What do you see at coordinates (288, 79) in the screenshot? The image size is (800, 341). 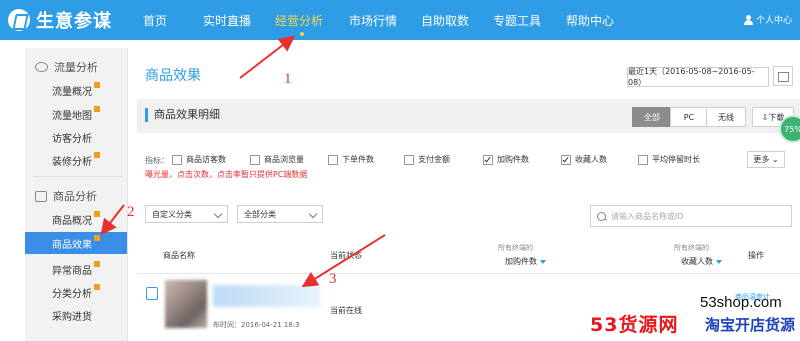 I see `annotation-number-1: 1` at bounding box center [288, 79].